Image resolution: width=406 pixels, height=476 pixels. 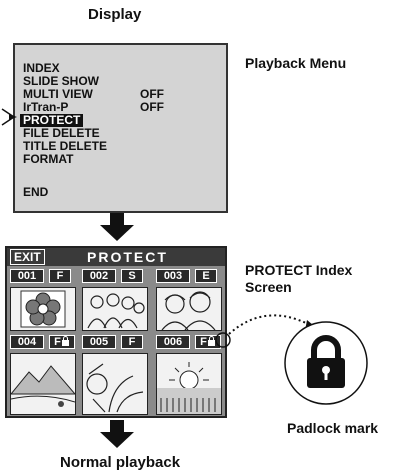 I want to click on protect-index-label-line1: PROTECT Index, so click(x=299, y=270).